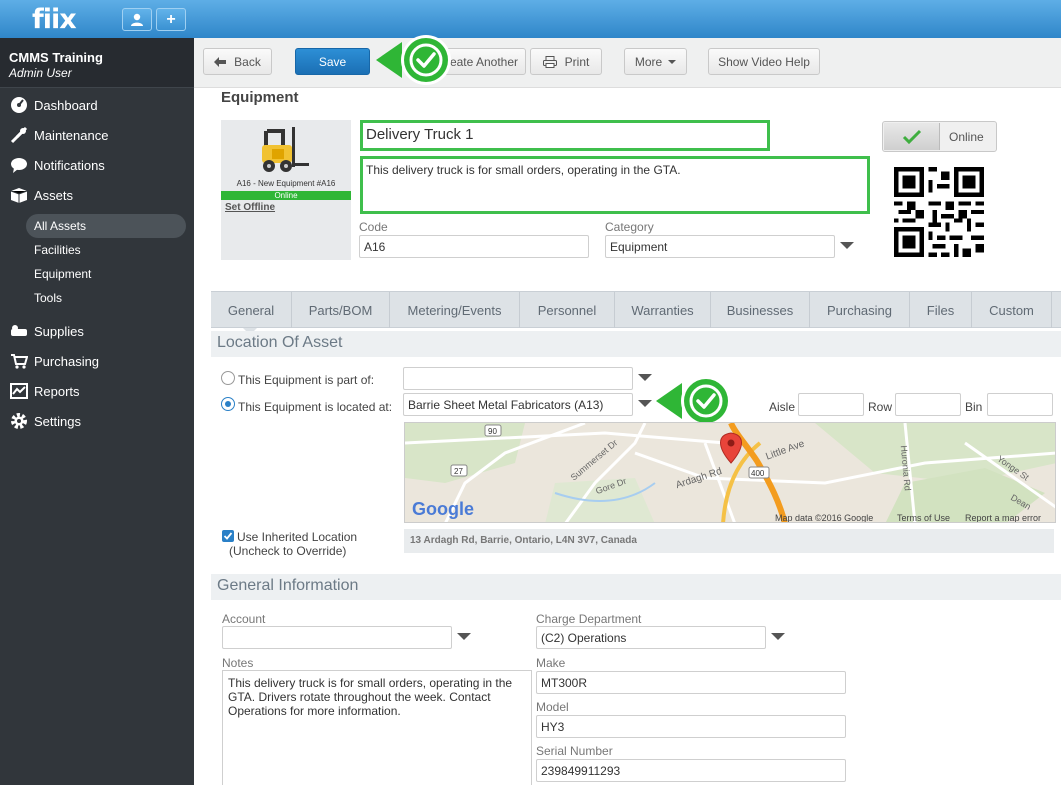 This screenshot has height=785, width=1061. Describe the element at coordinates (464, 636) in the screenshot. I see `account-dropdown-caret-icon` at that location.